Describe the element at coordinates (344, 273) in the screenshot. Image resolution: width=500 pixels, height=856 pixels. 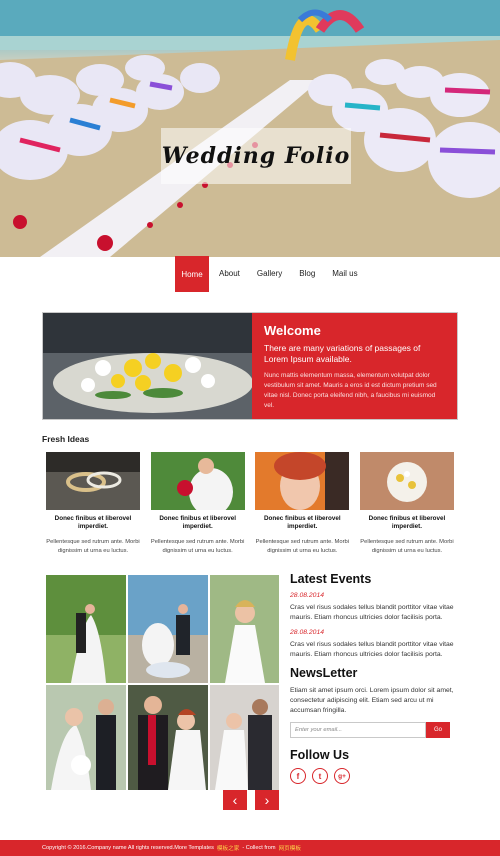
I see `nav-mail-us: Mail us` at that location.